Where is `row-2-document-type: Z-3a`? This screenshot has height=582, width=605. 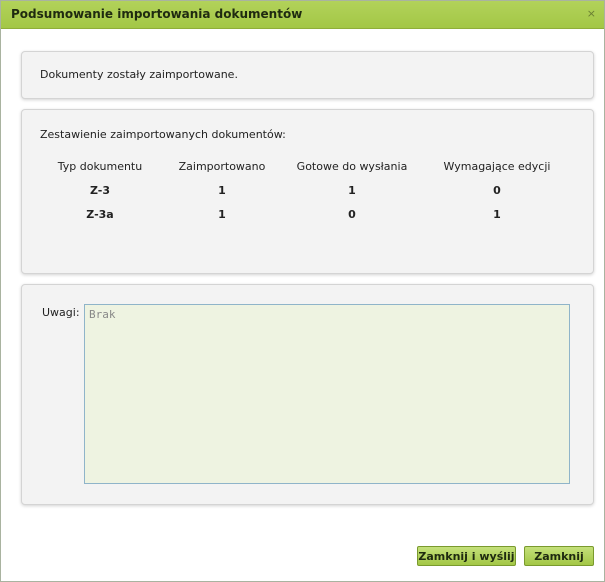
row-2-document-type: Z-3a is located at coordinates (100, 214).